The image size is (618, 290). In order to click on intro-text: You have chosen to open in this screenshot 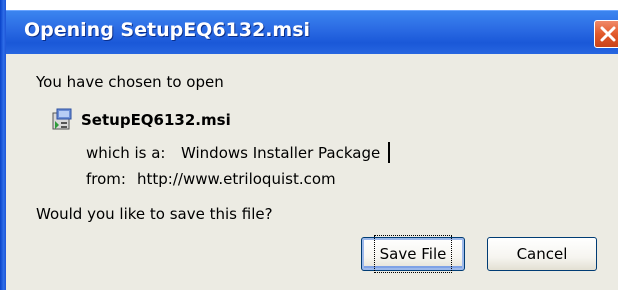, I will do `click(130, 82)`.